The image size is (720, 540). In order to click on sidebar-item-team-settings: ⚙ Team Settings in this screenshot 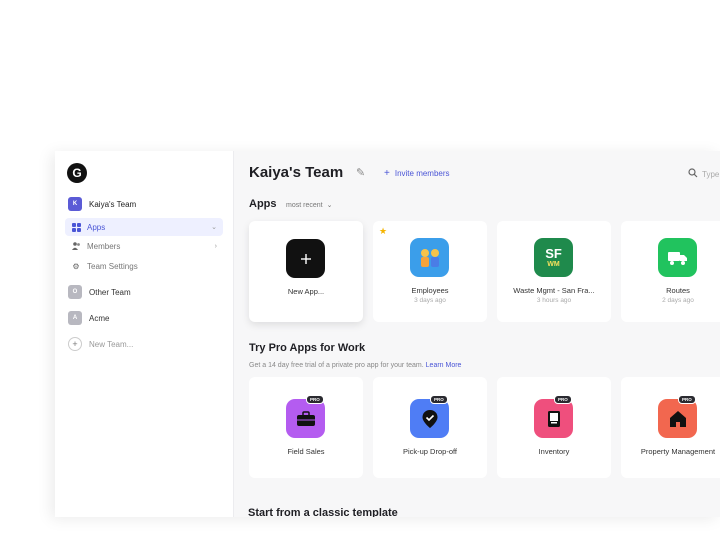, I will do `click(144, 266)`.